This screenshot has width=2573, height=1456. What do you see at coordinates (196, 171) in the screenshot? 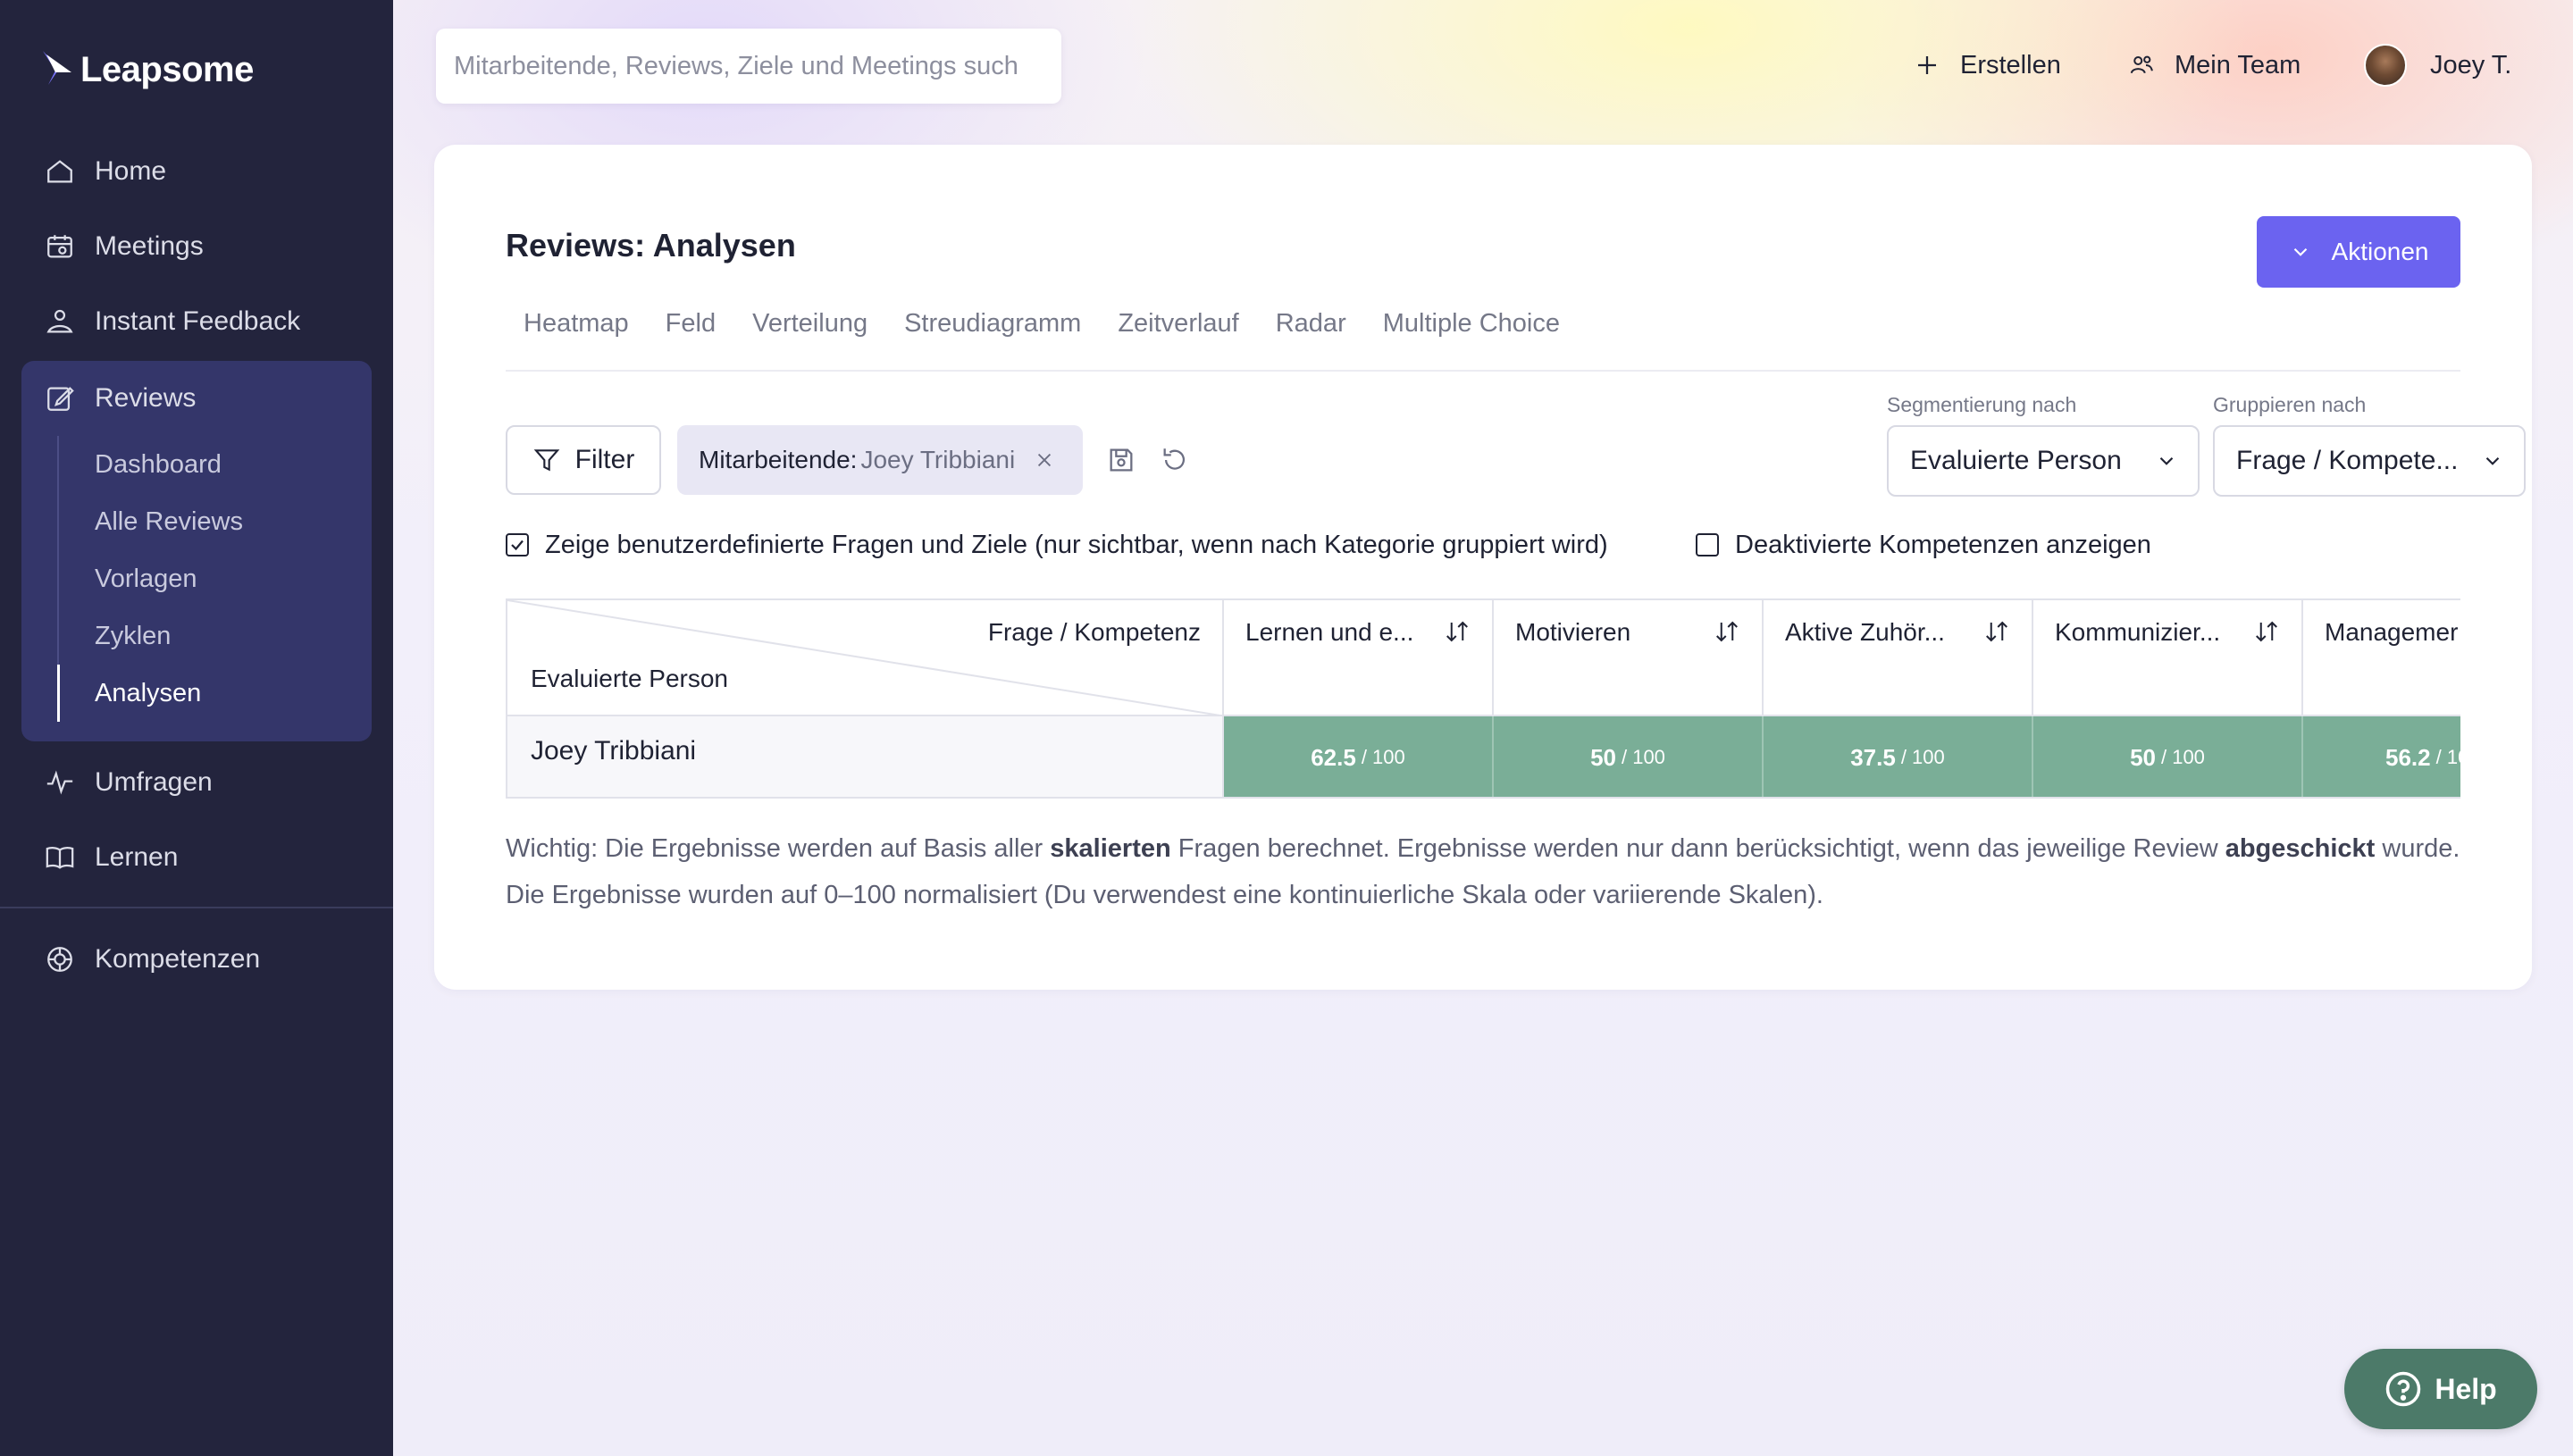
I see `nav-item-home: Home` at bounding box center [196, 171].